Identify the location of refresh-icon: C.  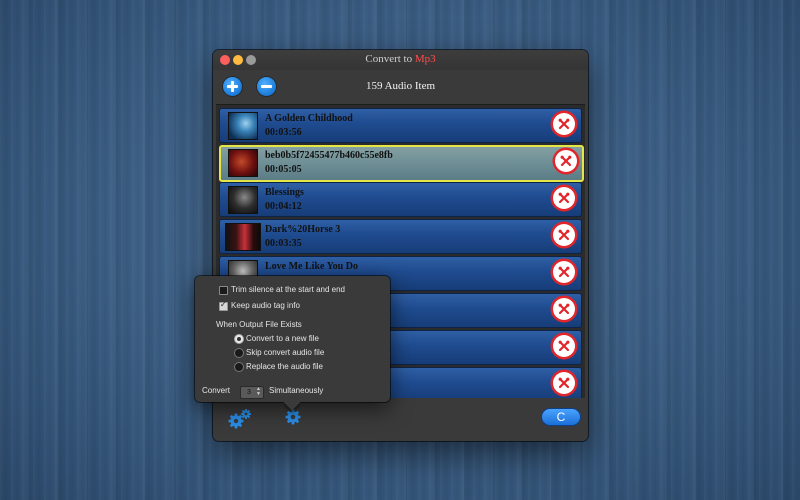
(561, 417).